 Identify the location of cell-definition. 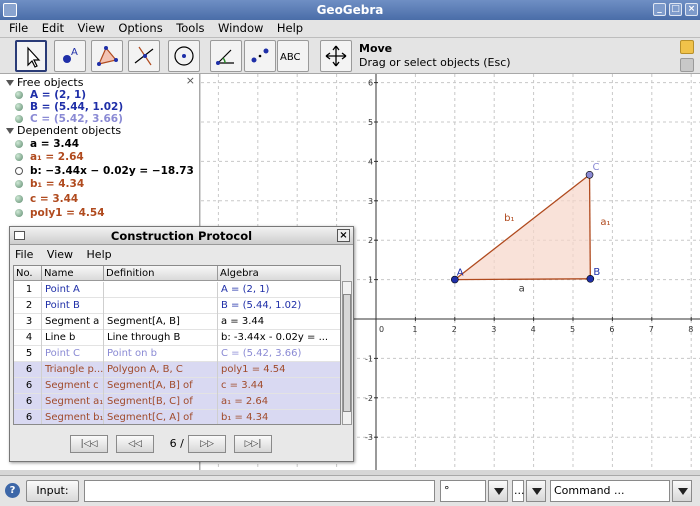
(161, 290).